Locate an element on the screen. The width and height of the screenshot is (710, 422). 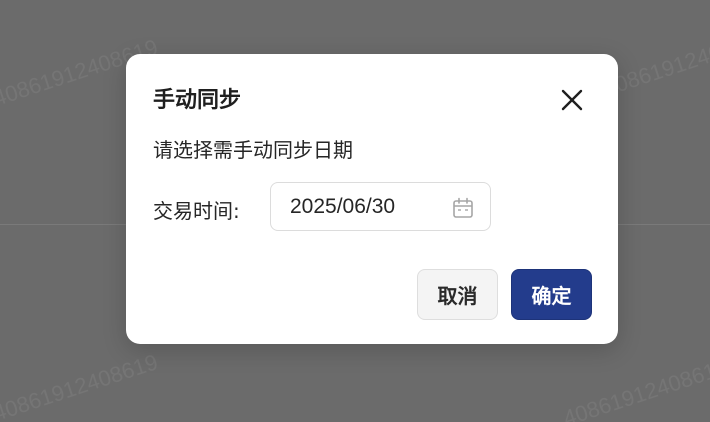
close-icon is located at coordinates (572, 100).